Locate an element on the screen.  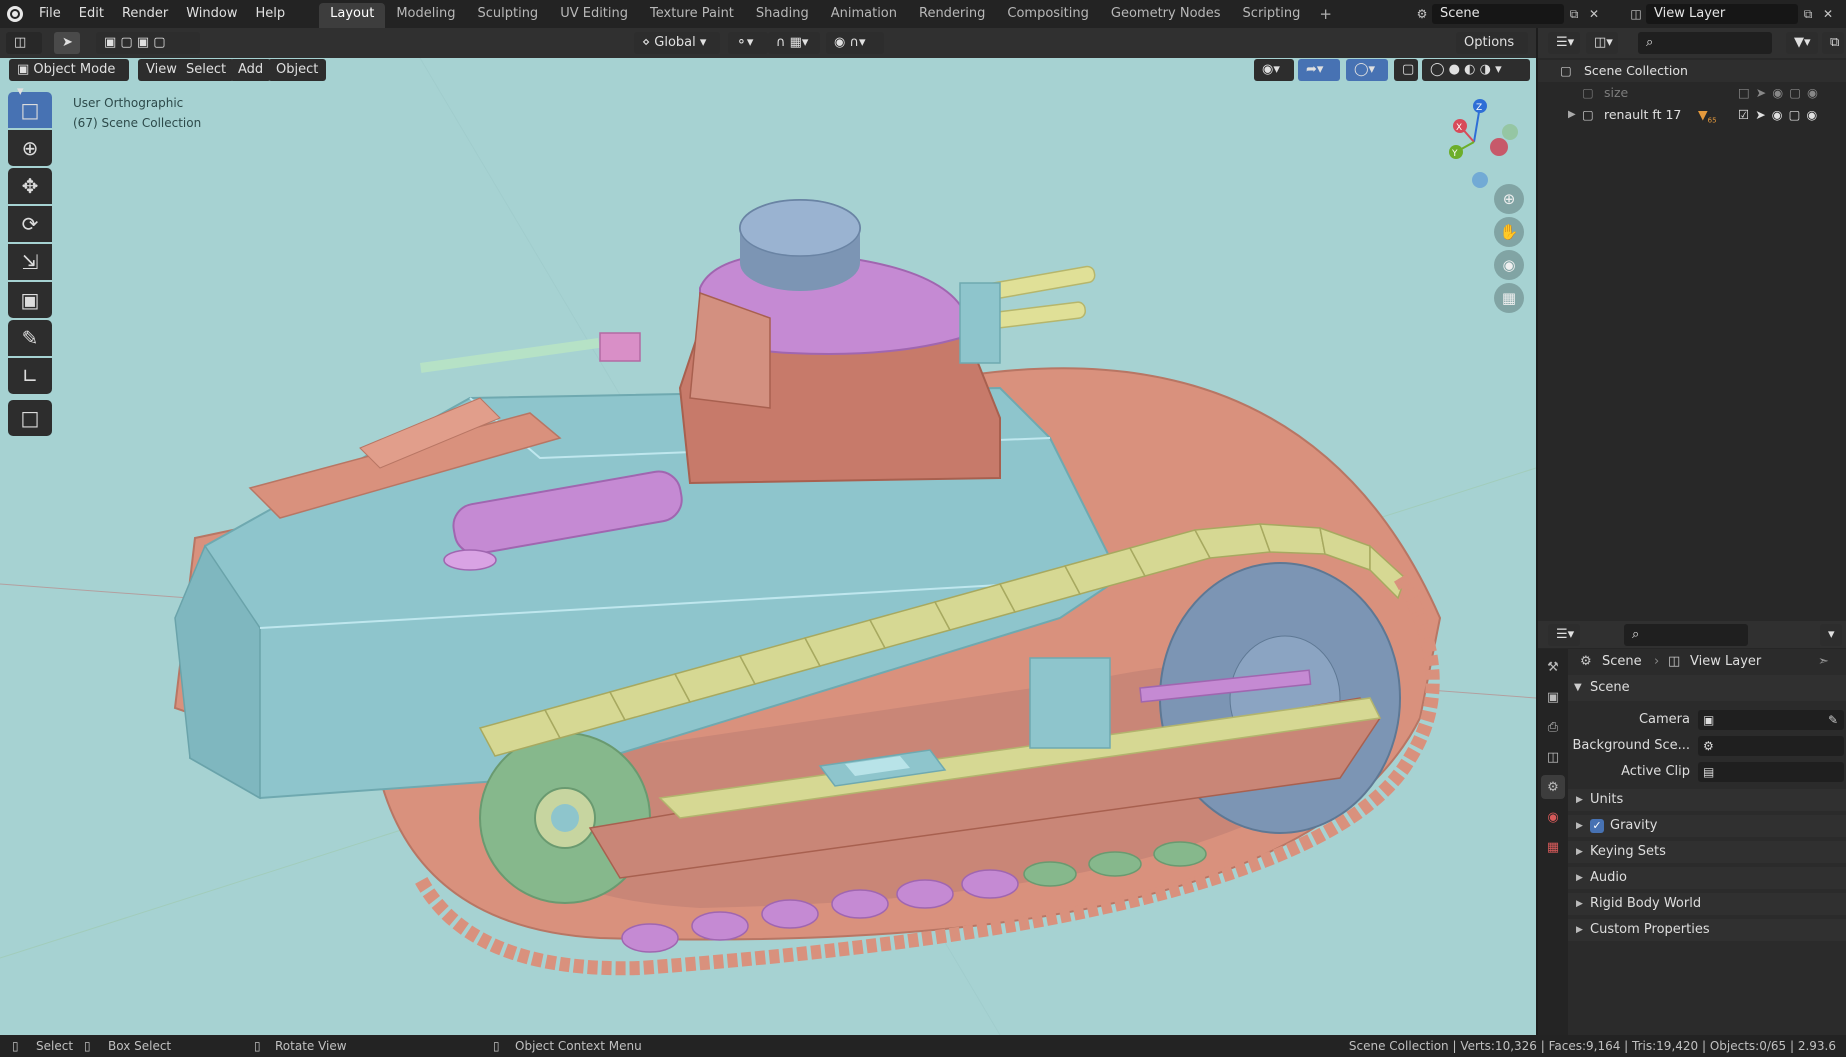
zoom-icon: ⊕ is located at coordinates (1509, 199).